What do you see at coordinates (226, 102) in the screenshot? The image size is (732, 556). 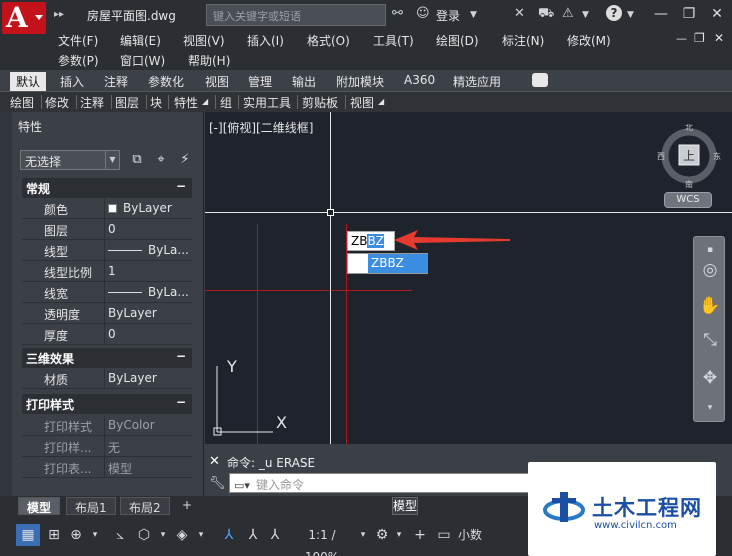 I see `panel-group: 组` at bounding box center [226, 102].